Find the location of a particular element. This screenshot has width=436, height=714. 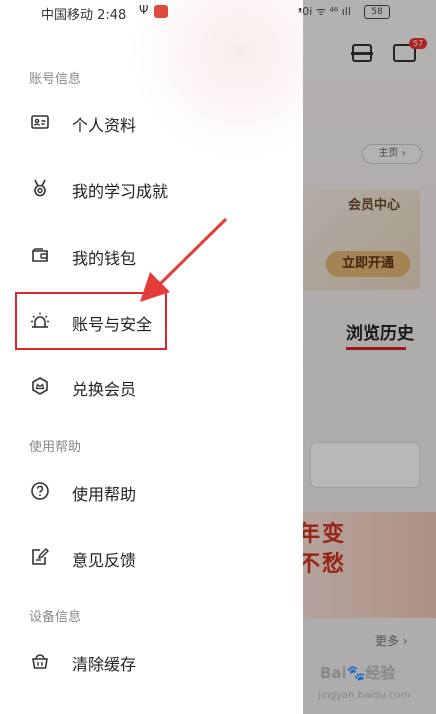

section-title-help: 使用帮助 is located at coordinates (55, 447).